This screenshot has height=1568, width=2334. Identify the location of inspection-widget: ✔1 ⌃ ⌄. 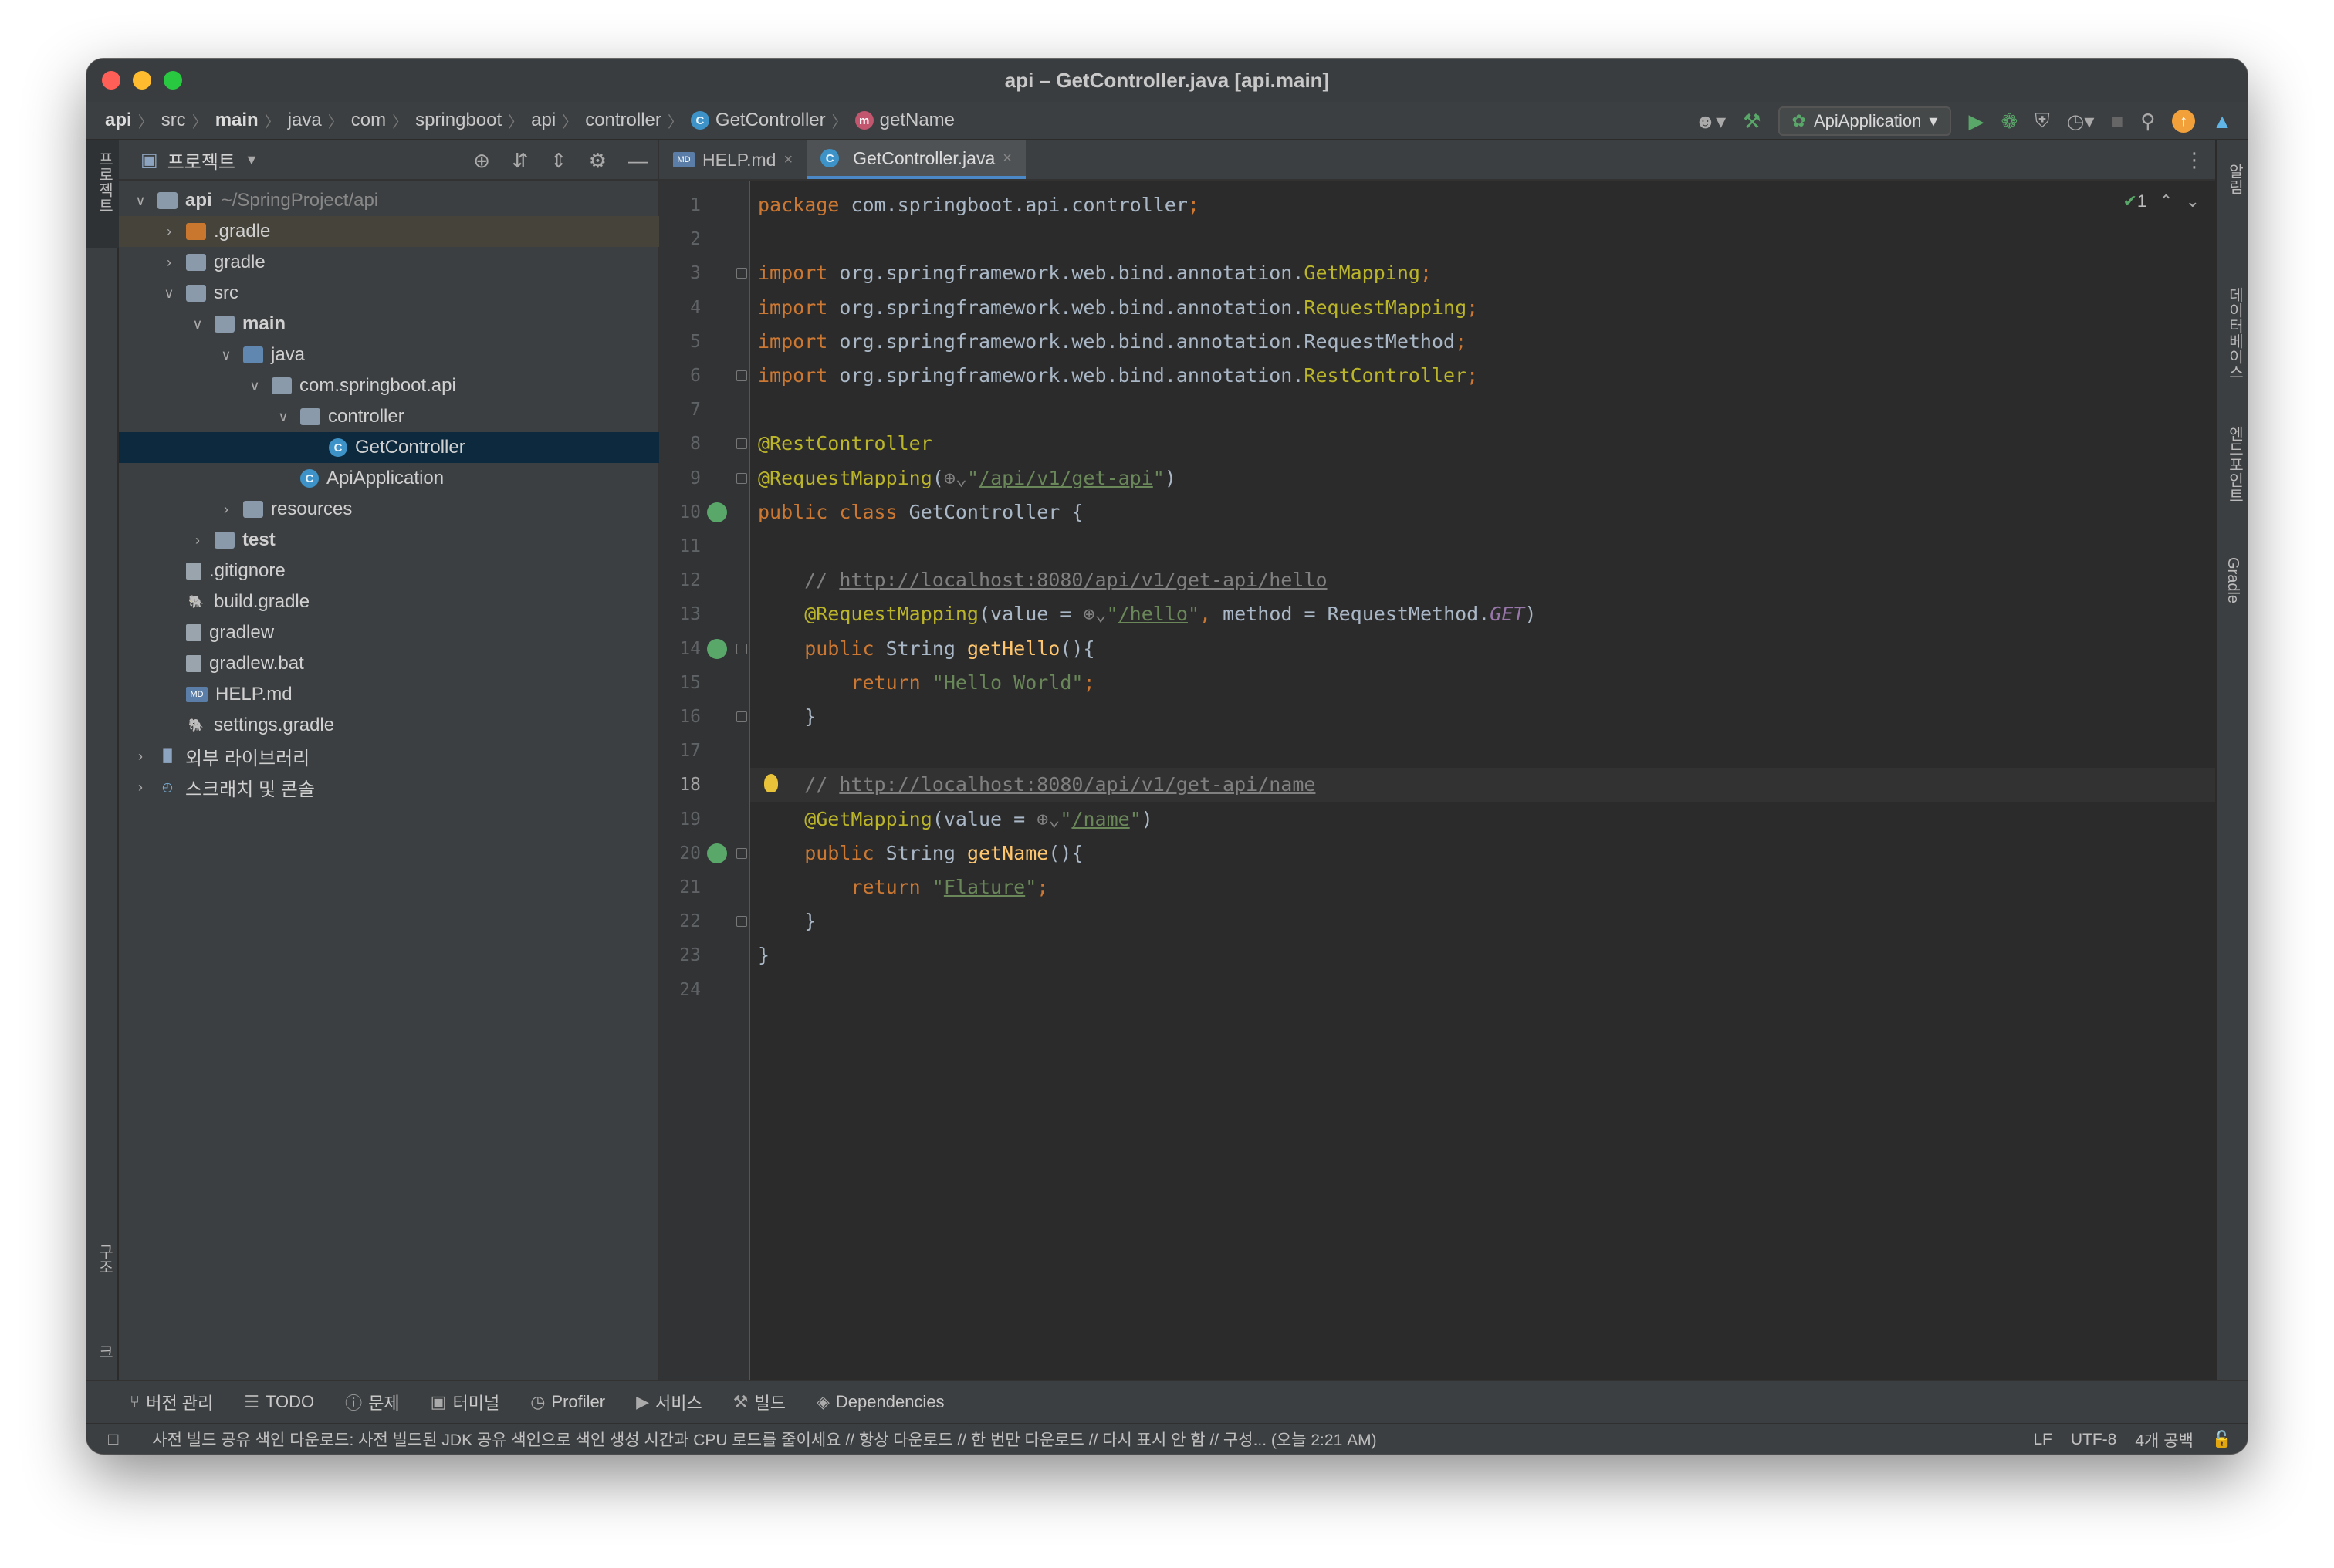
(2161, 201).